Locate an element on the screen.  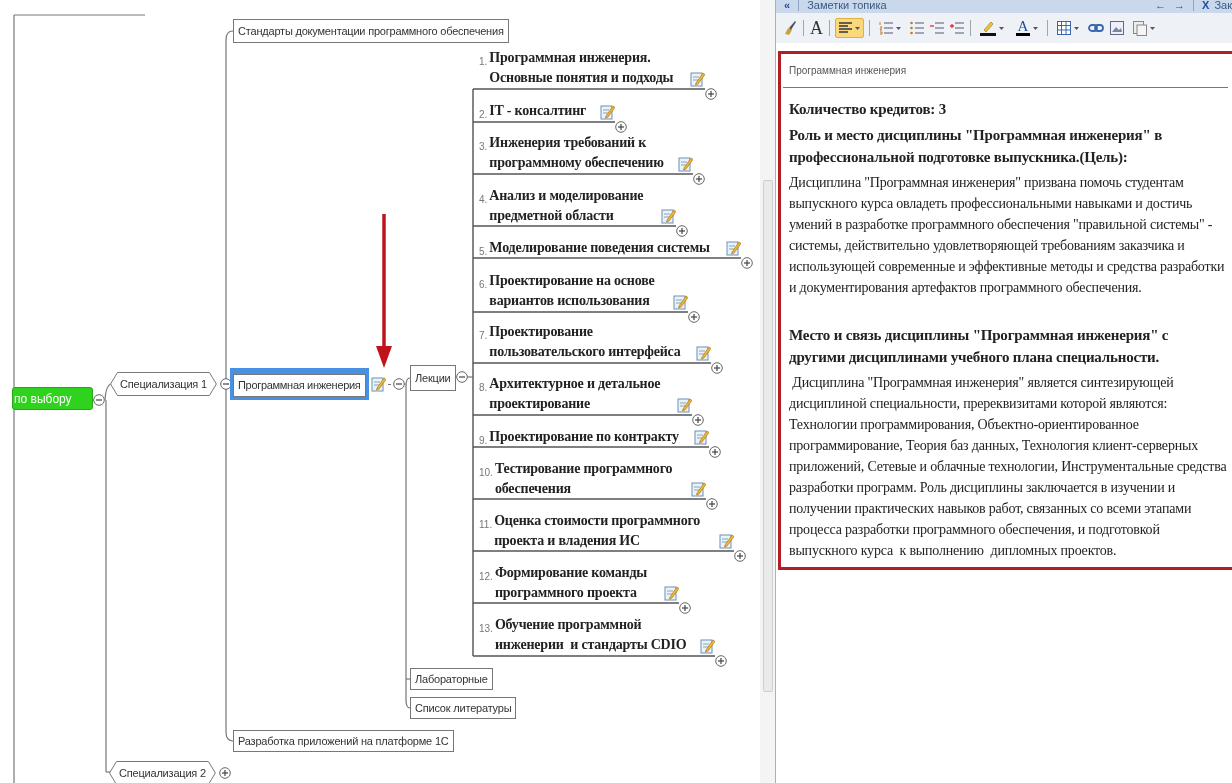
note-heading: Роль и место дисциплины "Программная инженерия" в профессиональной подготовке выпускника.(Цель): is located at coordinates (976, 146).